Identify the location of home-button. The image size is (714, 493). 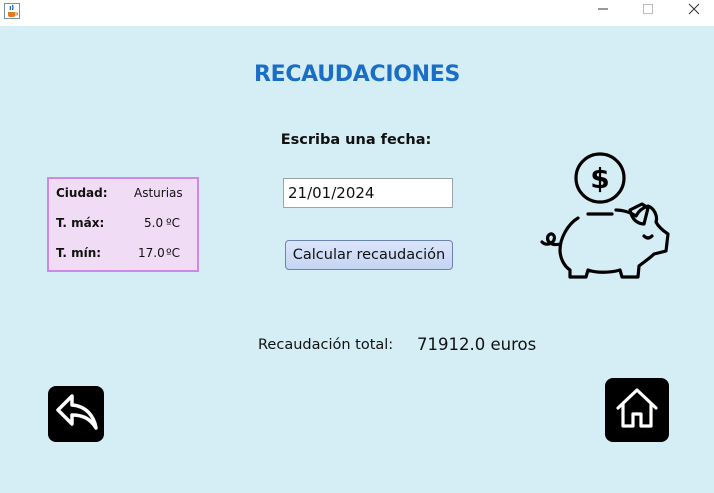
(637, 410).